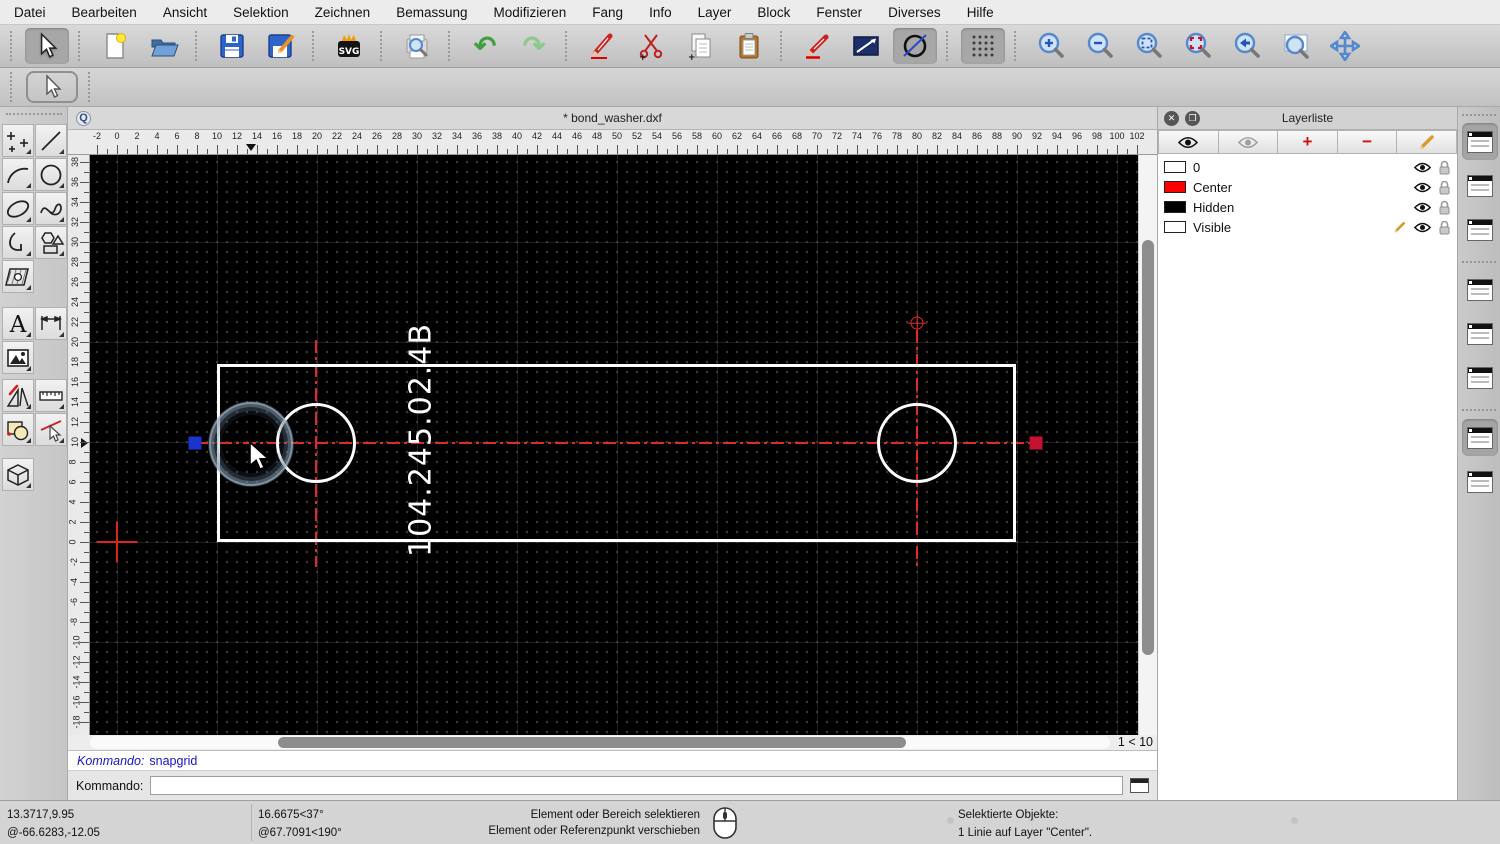  Describe the element at coordinates (1212, 227) in the screenshot. I see `layer-name: Visible` at that location.